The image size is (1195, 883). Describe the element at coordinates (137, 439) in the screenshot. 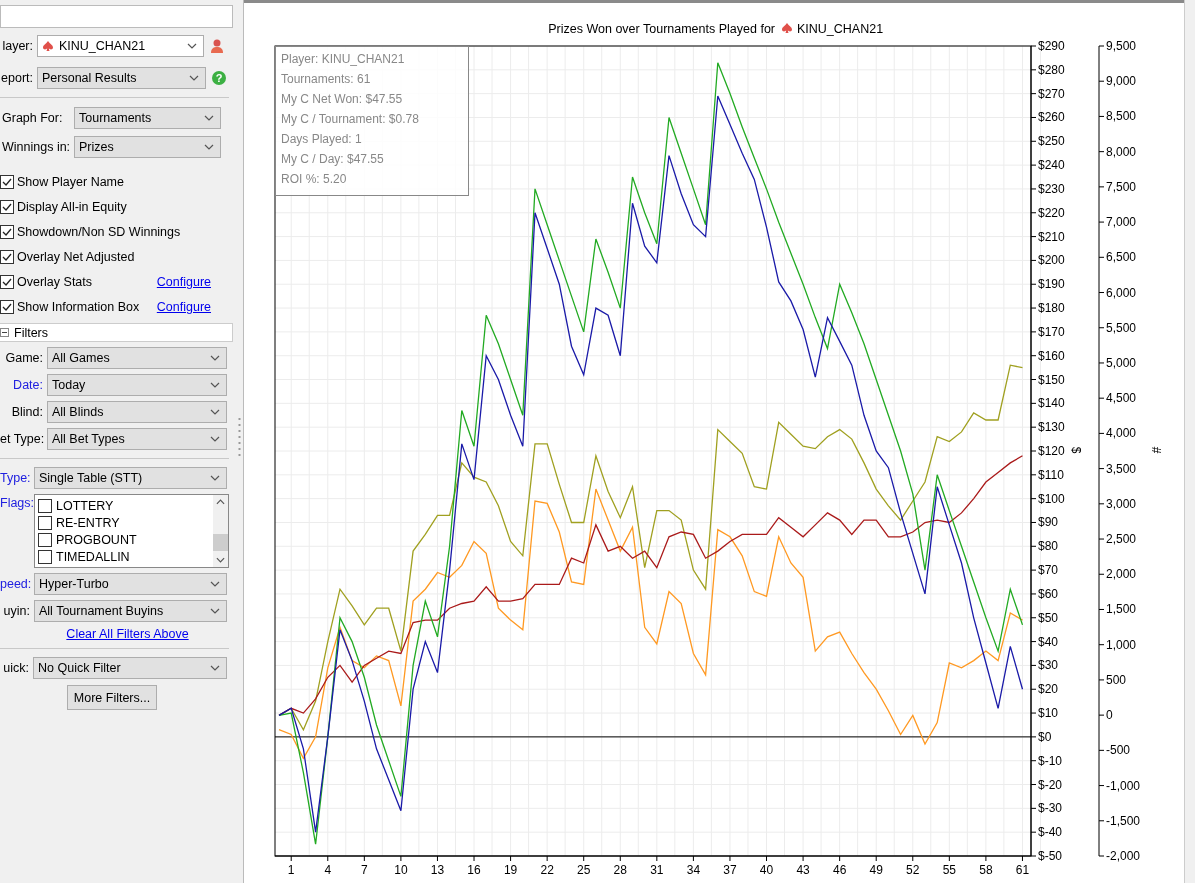

I see `dropdown: All Bet Types` at that location.